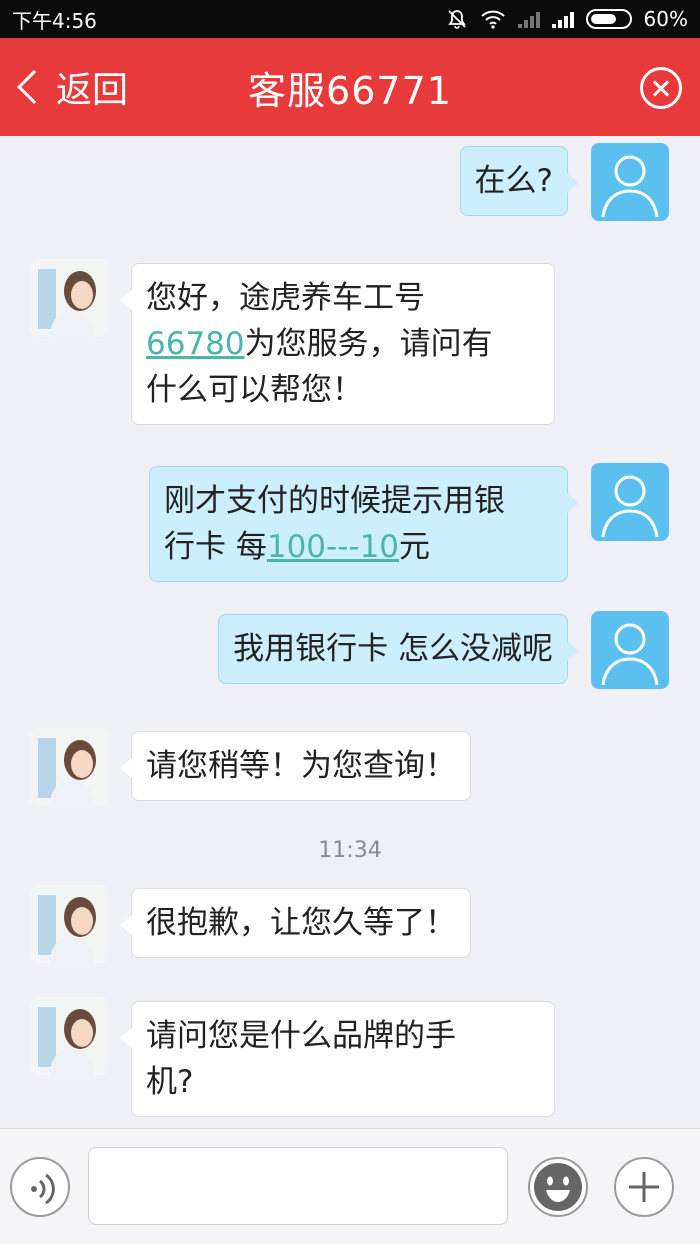 The image size is (700, 1244). I want to click on signal-icon-sim2, so click(562, 19).